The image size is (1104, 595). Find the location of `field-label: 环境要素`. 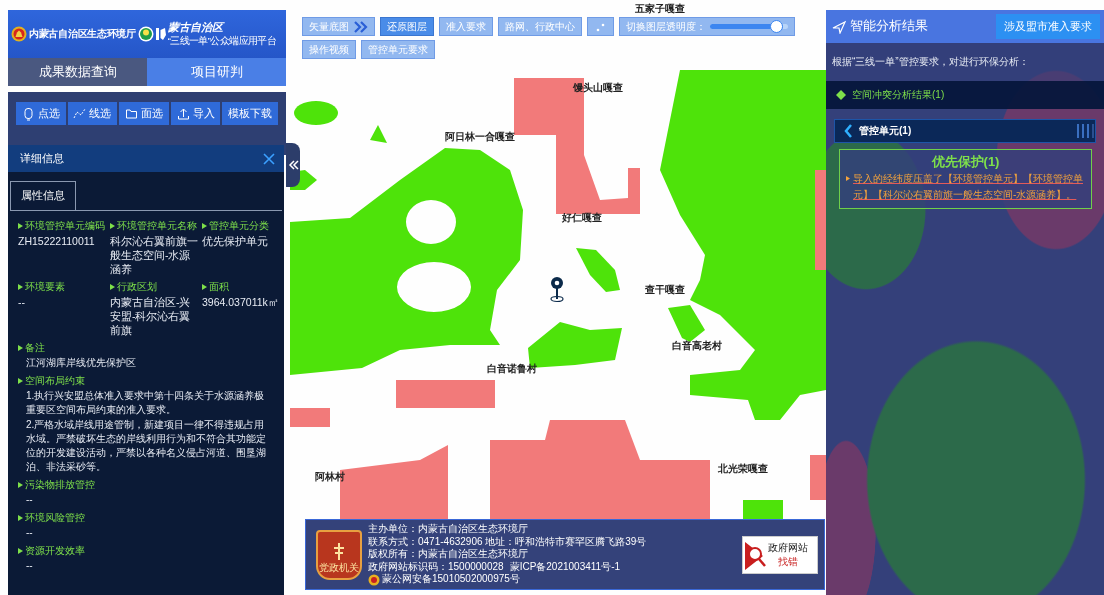

field-label: 环境要素 is located at coordinates (45, 287).